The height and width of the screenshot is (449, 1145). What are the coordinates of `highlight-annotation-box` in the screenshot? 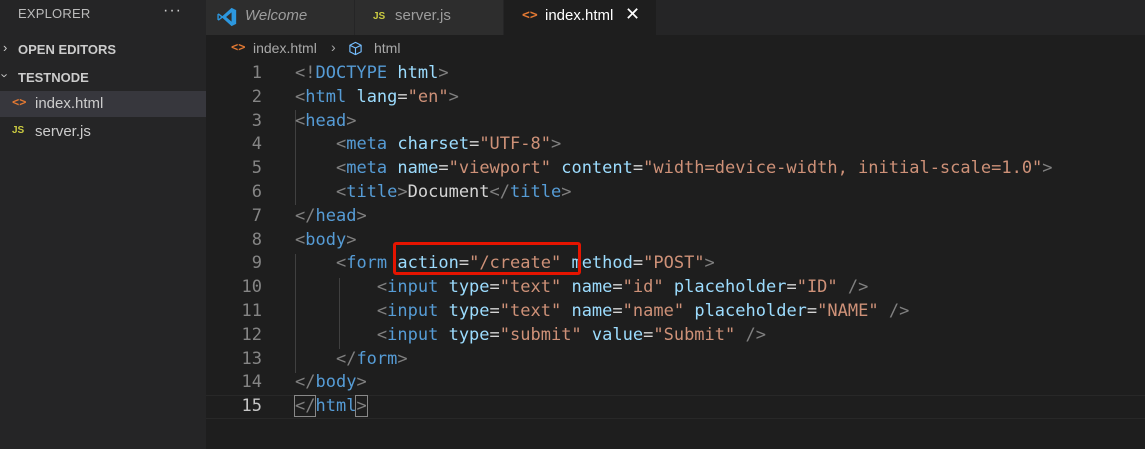 It's located at (487, 258).